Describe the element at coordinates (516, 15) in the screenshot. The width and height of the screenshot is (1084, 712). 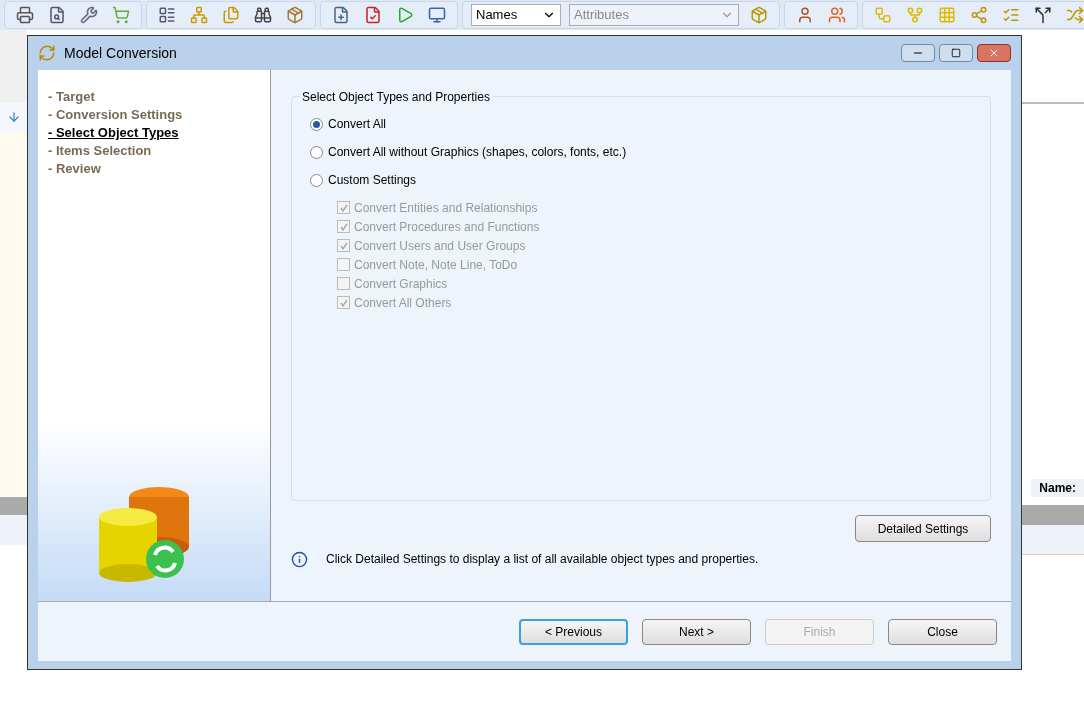
I see `names-dropdown: Names` at that location.